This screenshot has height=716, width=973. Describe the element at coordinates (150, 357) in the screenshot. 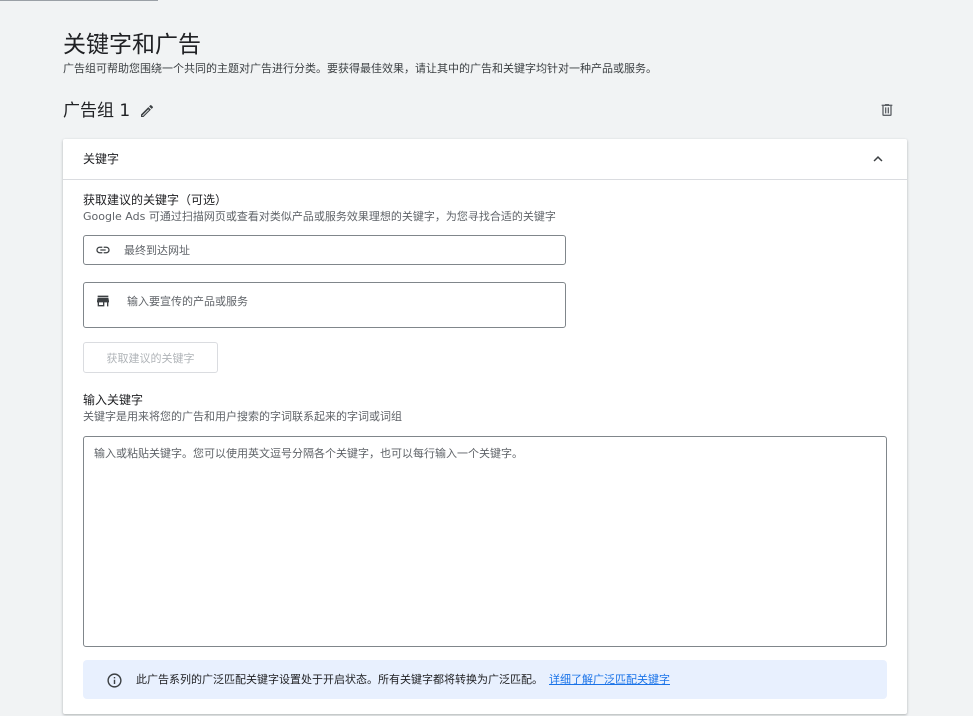

I see `get-suggested-keywords-button: 获取建议的关键字` at that location.